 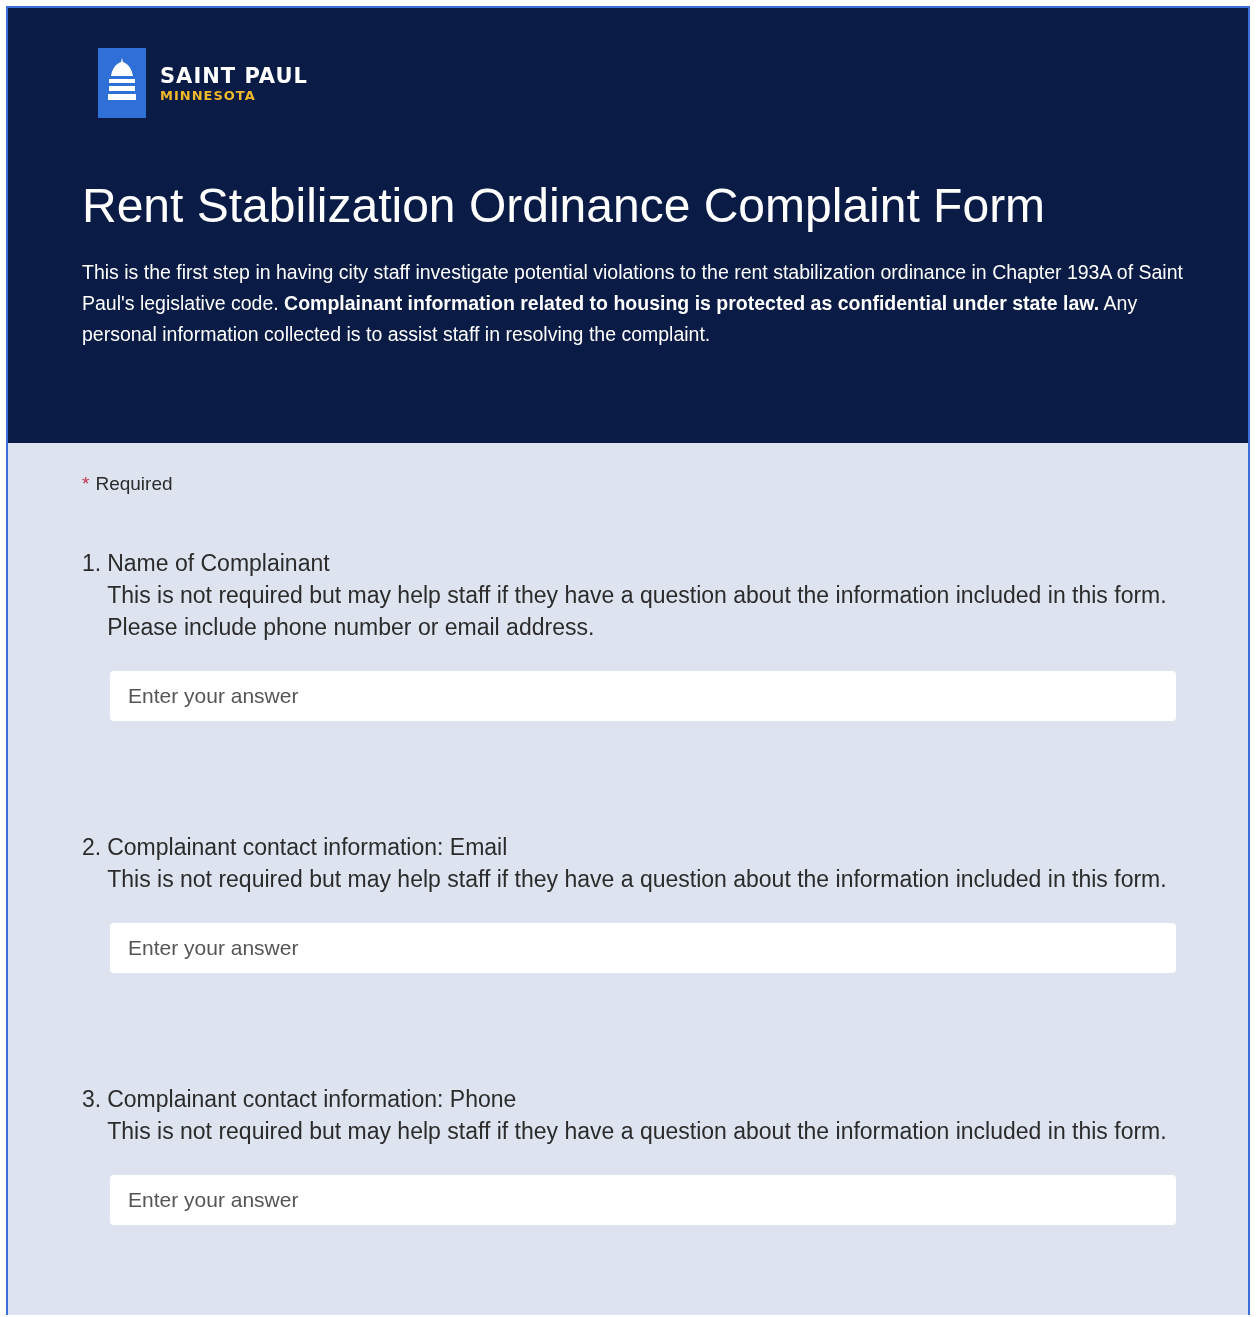 I want to click on required-asterisk: *, so click(x=86, y=484).